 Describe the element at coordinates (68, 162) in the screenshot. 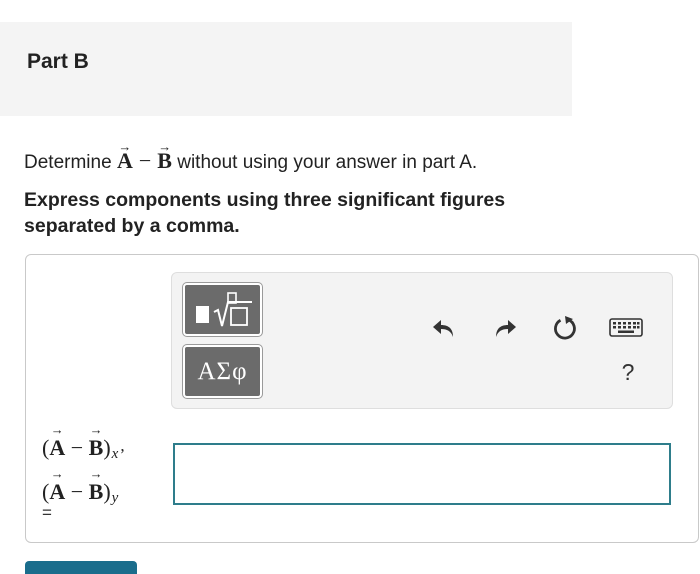

I see `question-prefix: Determine` at that location.